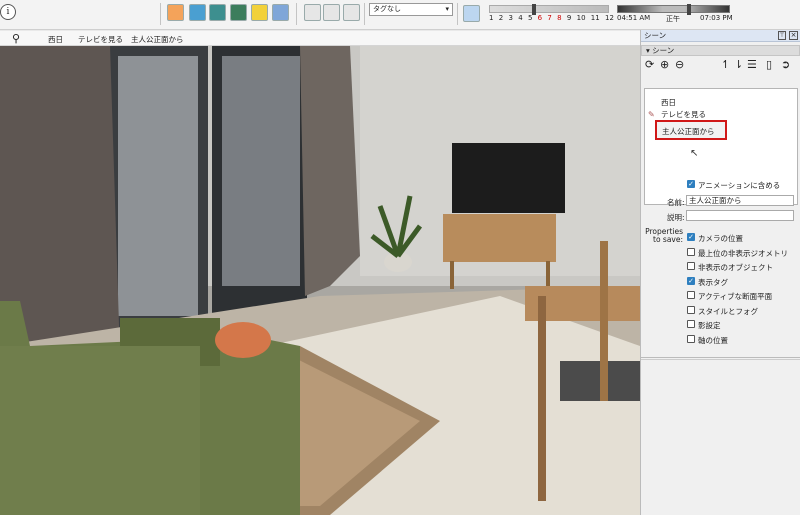 The height and width of the screenshot is (515, 800). What do you see at coordinates (709, 325) in the screenshot?
I see `property-label: 影設定` at bounding box center [709, 325].